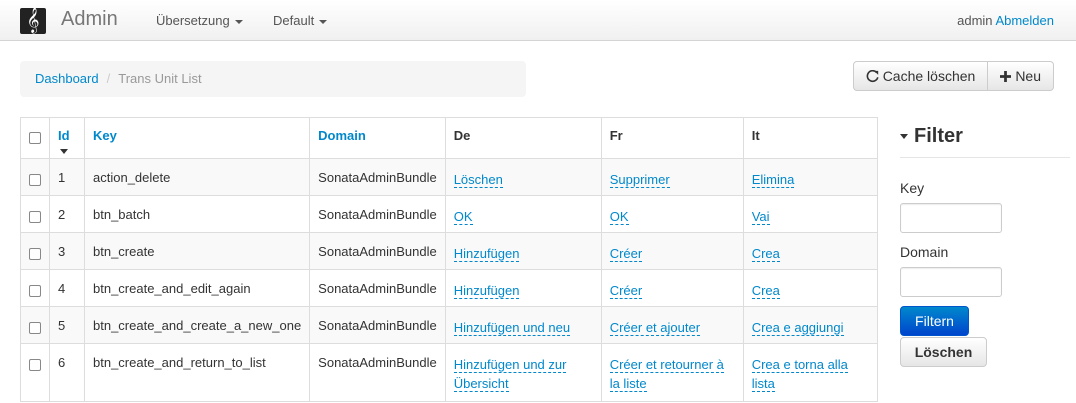  I want to click on header-domain: Domain, so click(377, 138).